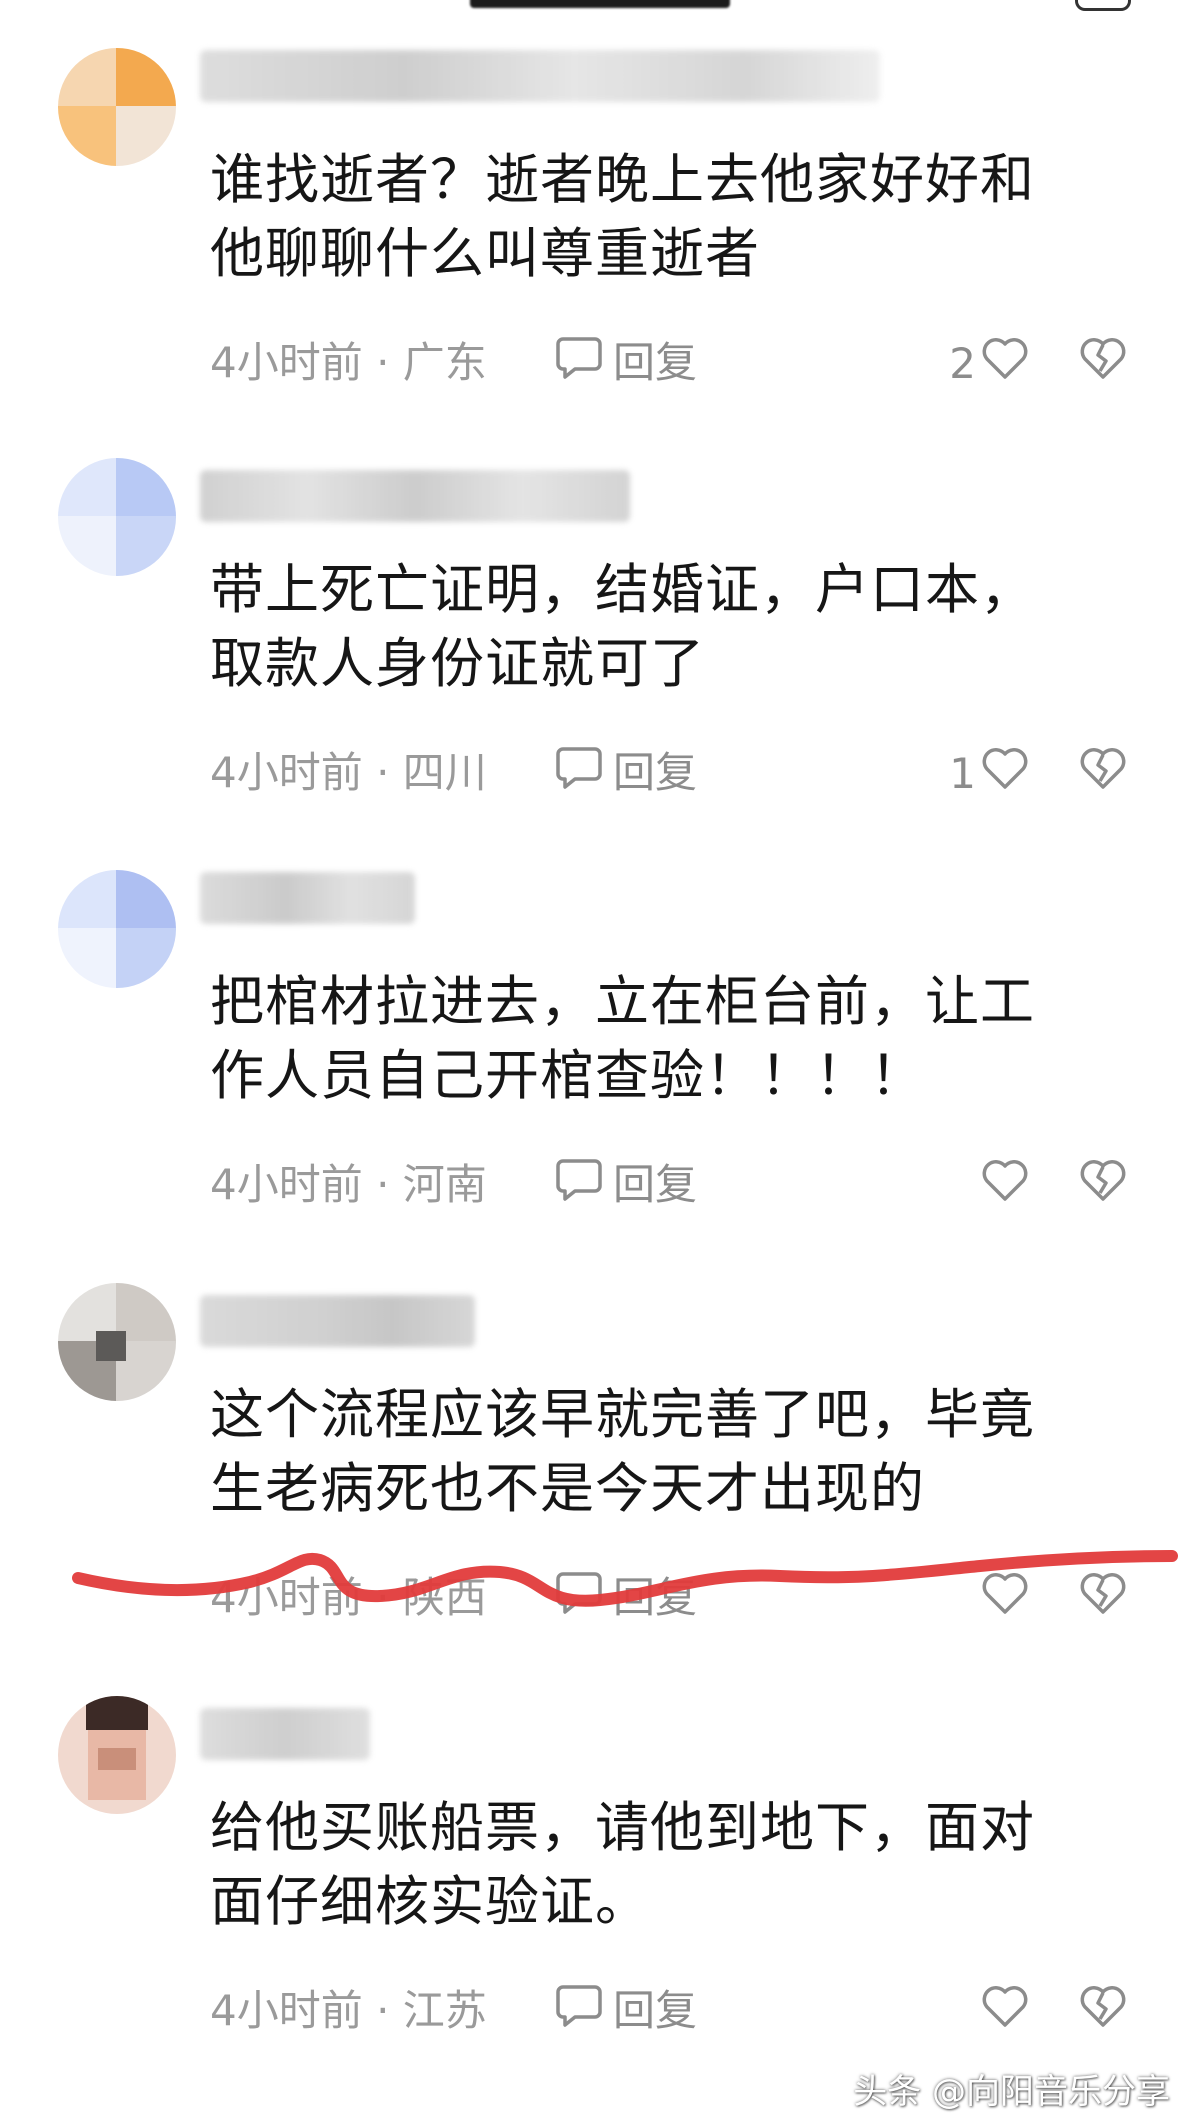 This screenshot has height=2123, width=1200. Describe the element at coordinates (1103, 5) in the screenshot. I see `header-corner-fragment` at that location.